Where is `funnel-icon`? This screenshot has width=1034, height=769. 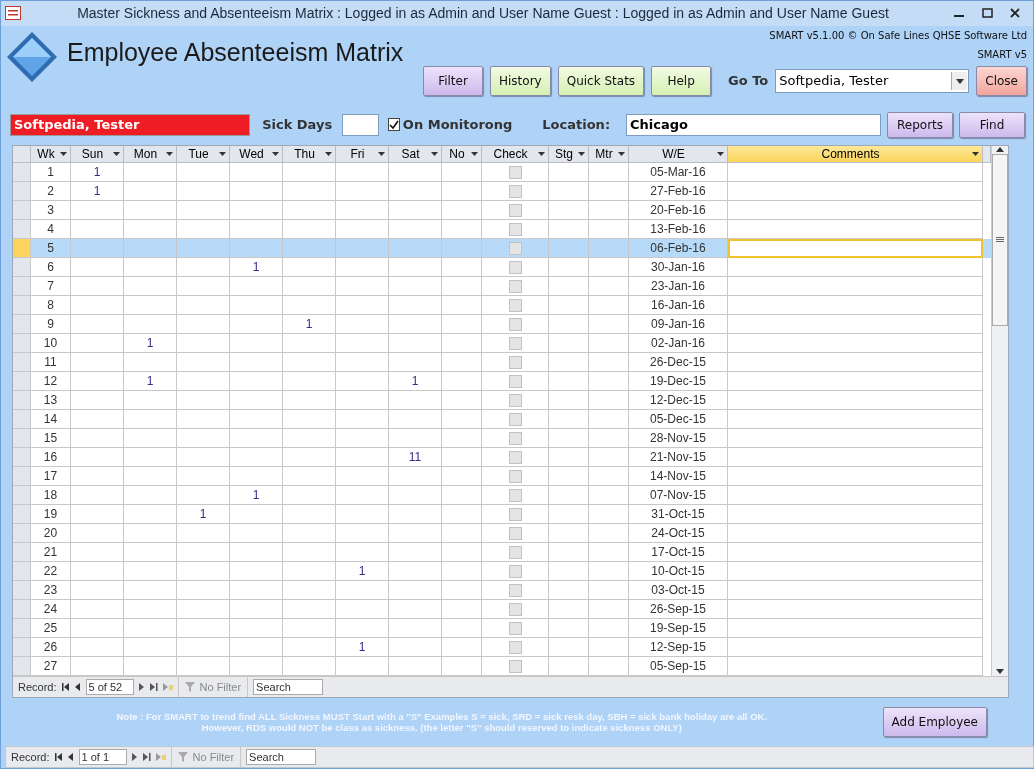
funnel-icon is located at coordinates (183, 757).